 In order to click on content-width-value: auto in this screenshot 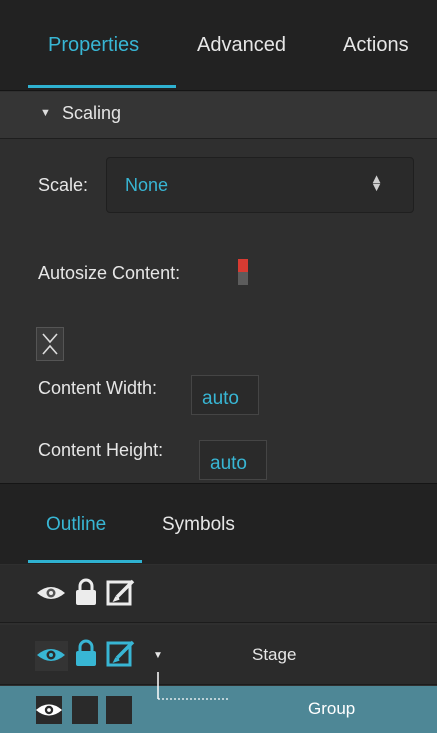, I will do `click(220, 398)`.